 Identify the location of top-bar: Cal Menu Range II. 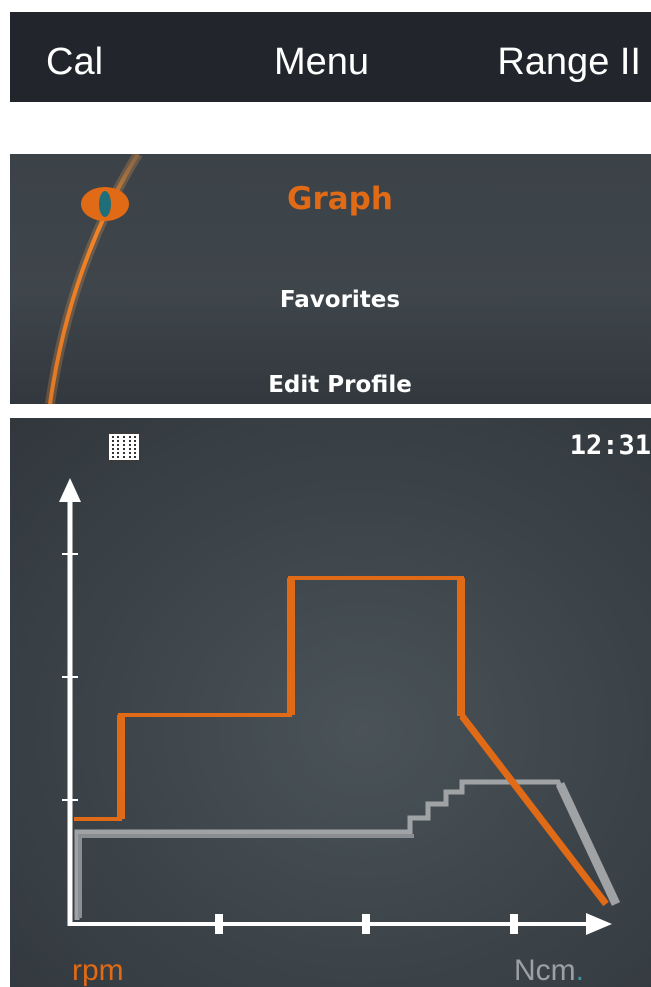
(330, 57).